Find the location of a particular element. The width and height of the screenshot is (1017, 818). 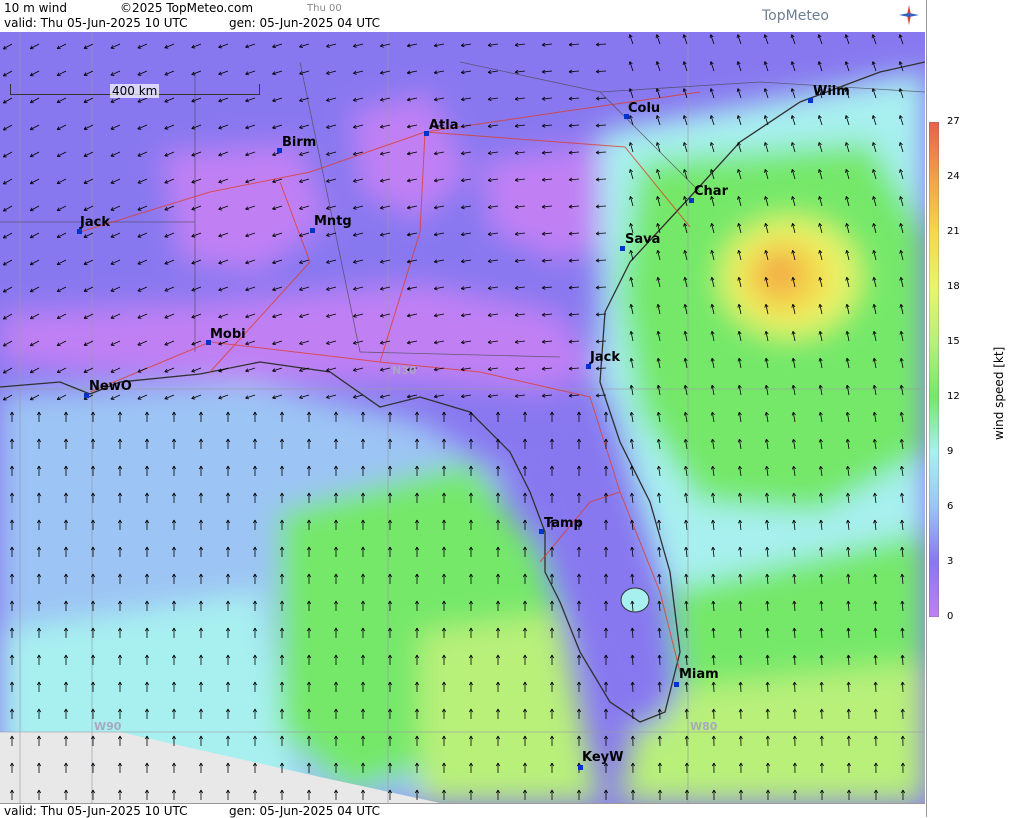

longitude-label-w80: W80 is located at coordinates (703, 726).